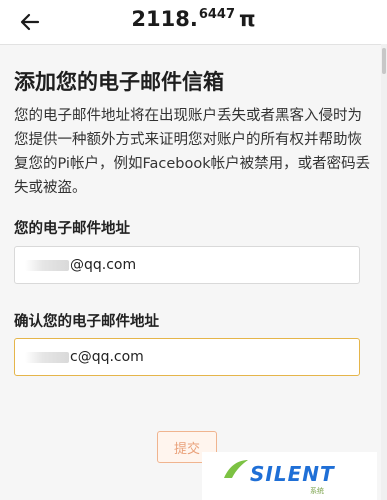 The image size is (387, 500). Describe the element at coordinates (187, 357) in the screenshot. I see `confirm-email-field: c@qq.com` at that location.